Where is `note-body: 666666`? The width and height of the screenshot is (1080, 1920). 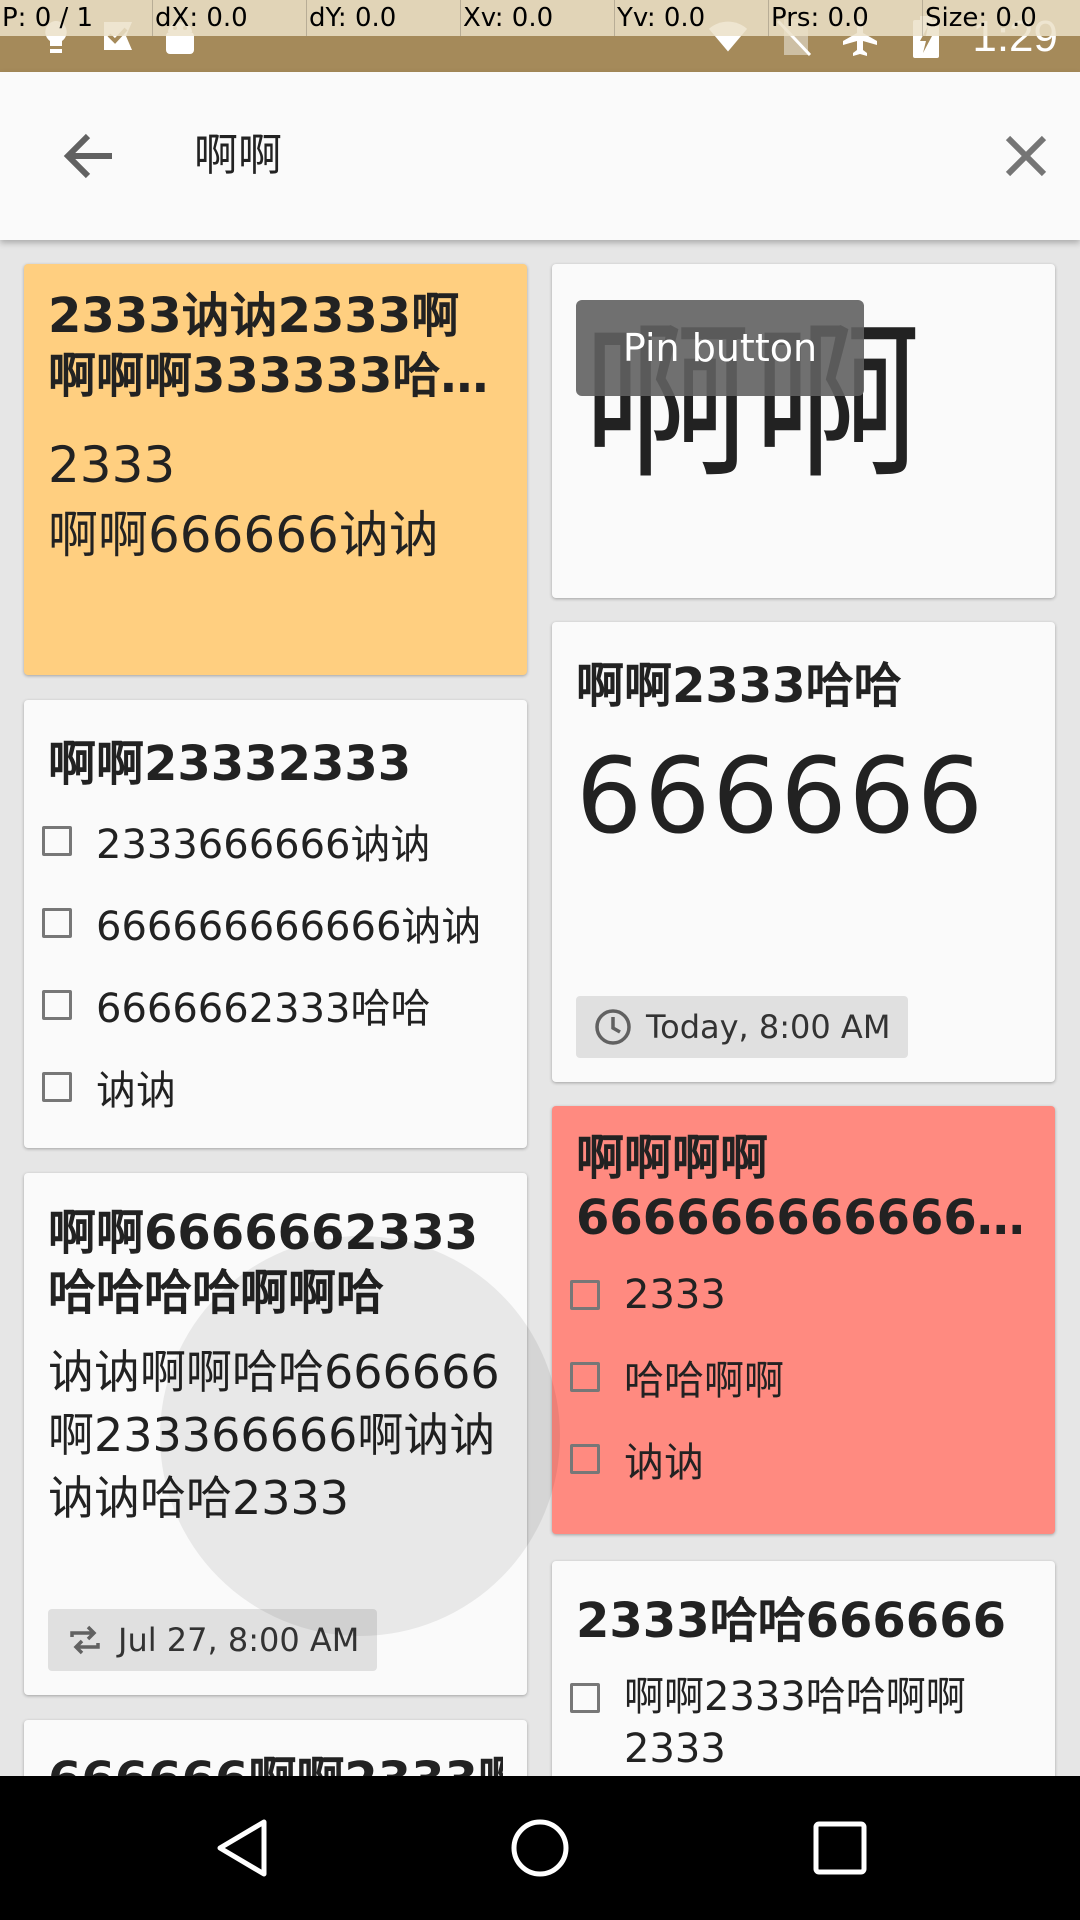
note-body: 666666 is located at coordinates (781, 796).